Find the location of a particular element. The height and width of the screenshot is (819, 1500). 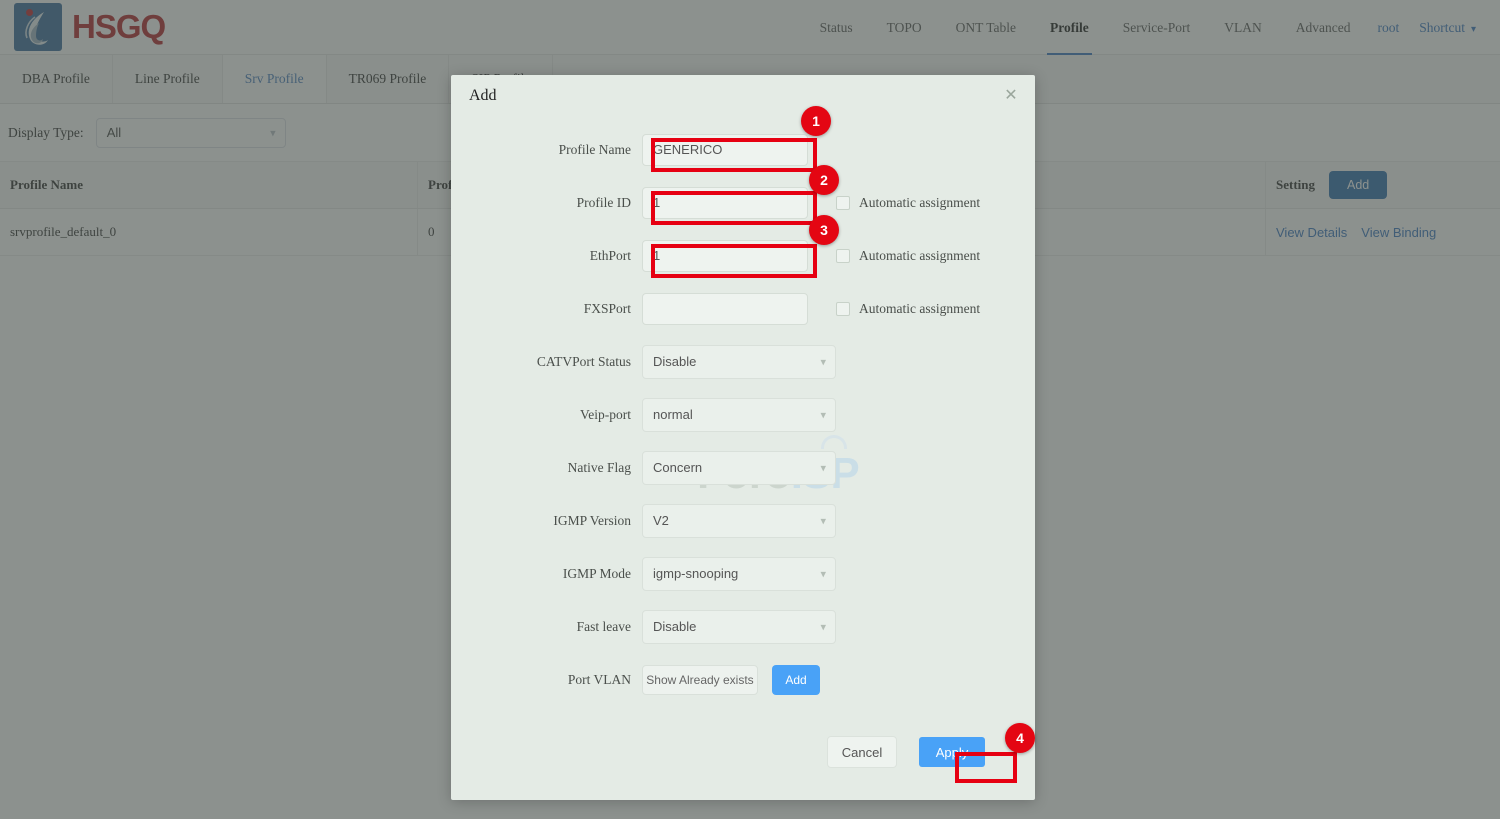

label-ethport: EthPort is located at coordinates (610, 255).